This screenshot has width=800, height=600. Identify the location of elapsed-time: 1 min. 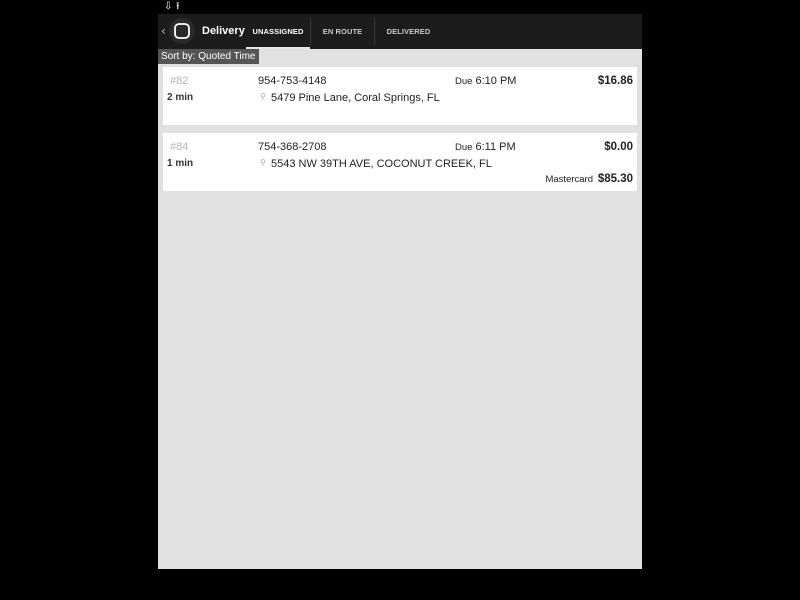
(180, 163).